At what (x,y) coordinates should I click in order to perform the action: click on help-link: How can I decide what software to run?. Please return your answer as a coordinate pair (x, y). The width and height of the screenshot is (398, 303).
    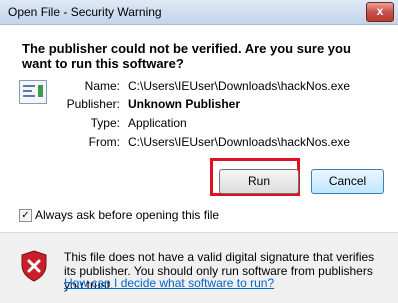
    Looking at the image, I should click on (169, 283).